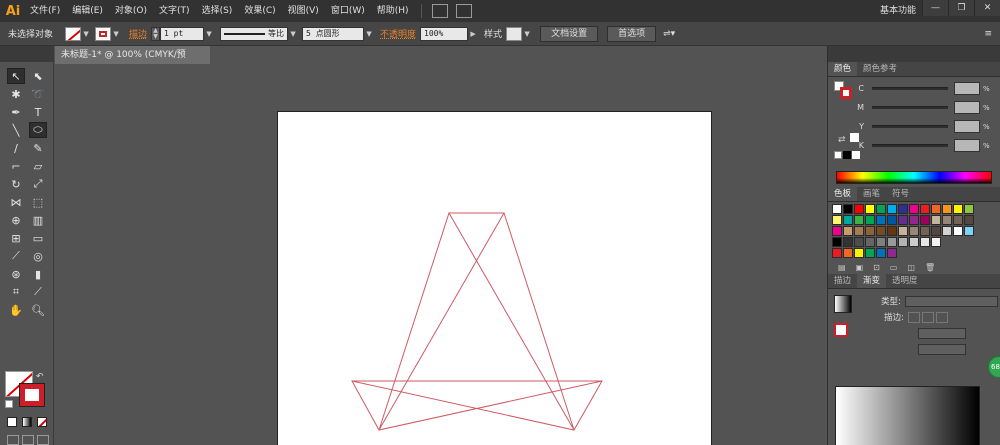 This screenshot has width=1000, height=445. I want to click on eraser-tool-icon: ▱, so click(38, 166).